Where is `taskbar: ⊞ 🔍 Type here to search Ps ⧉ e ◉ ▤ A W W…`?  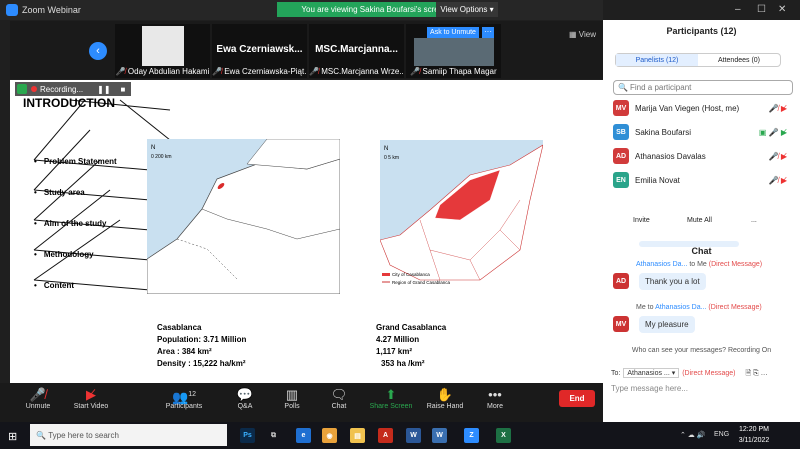 taskbar: ⊞ 🔍 Type here to search Ps ⧉ e ◉ ▤ A W W… is located at coordinates (400, 435).